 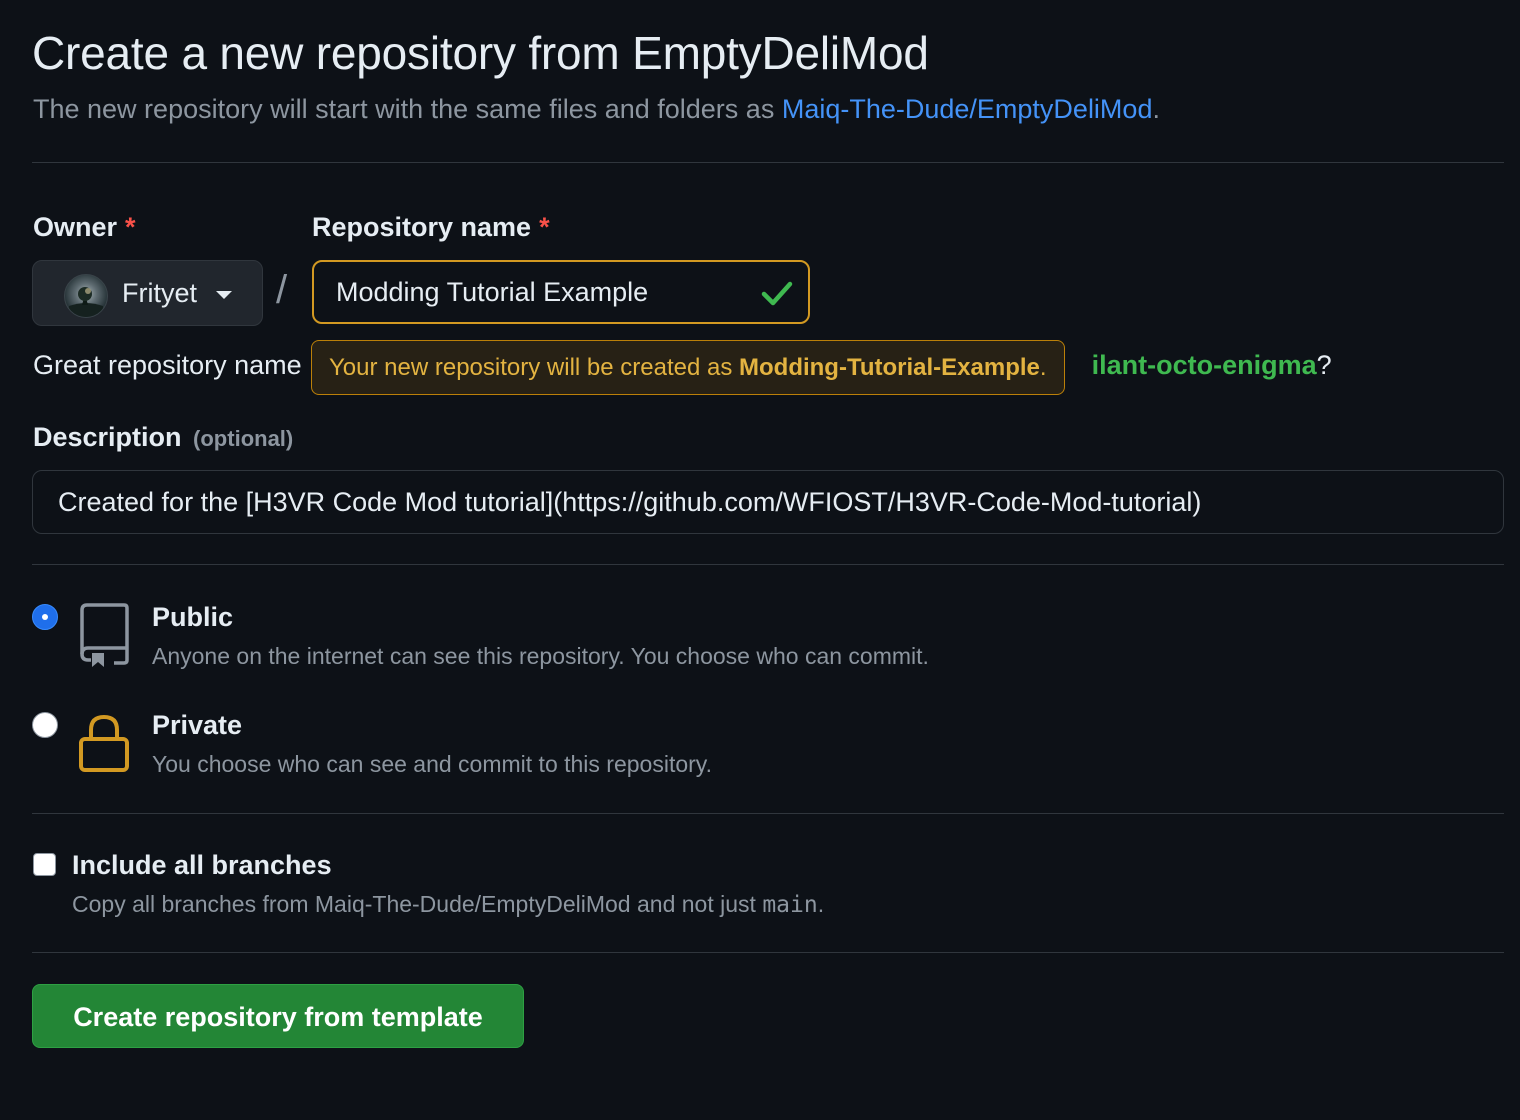 I want to click on owner-label: Owner *, so click(x=84, y=227).